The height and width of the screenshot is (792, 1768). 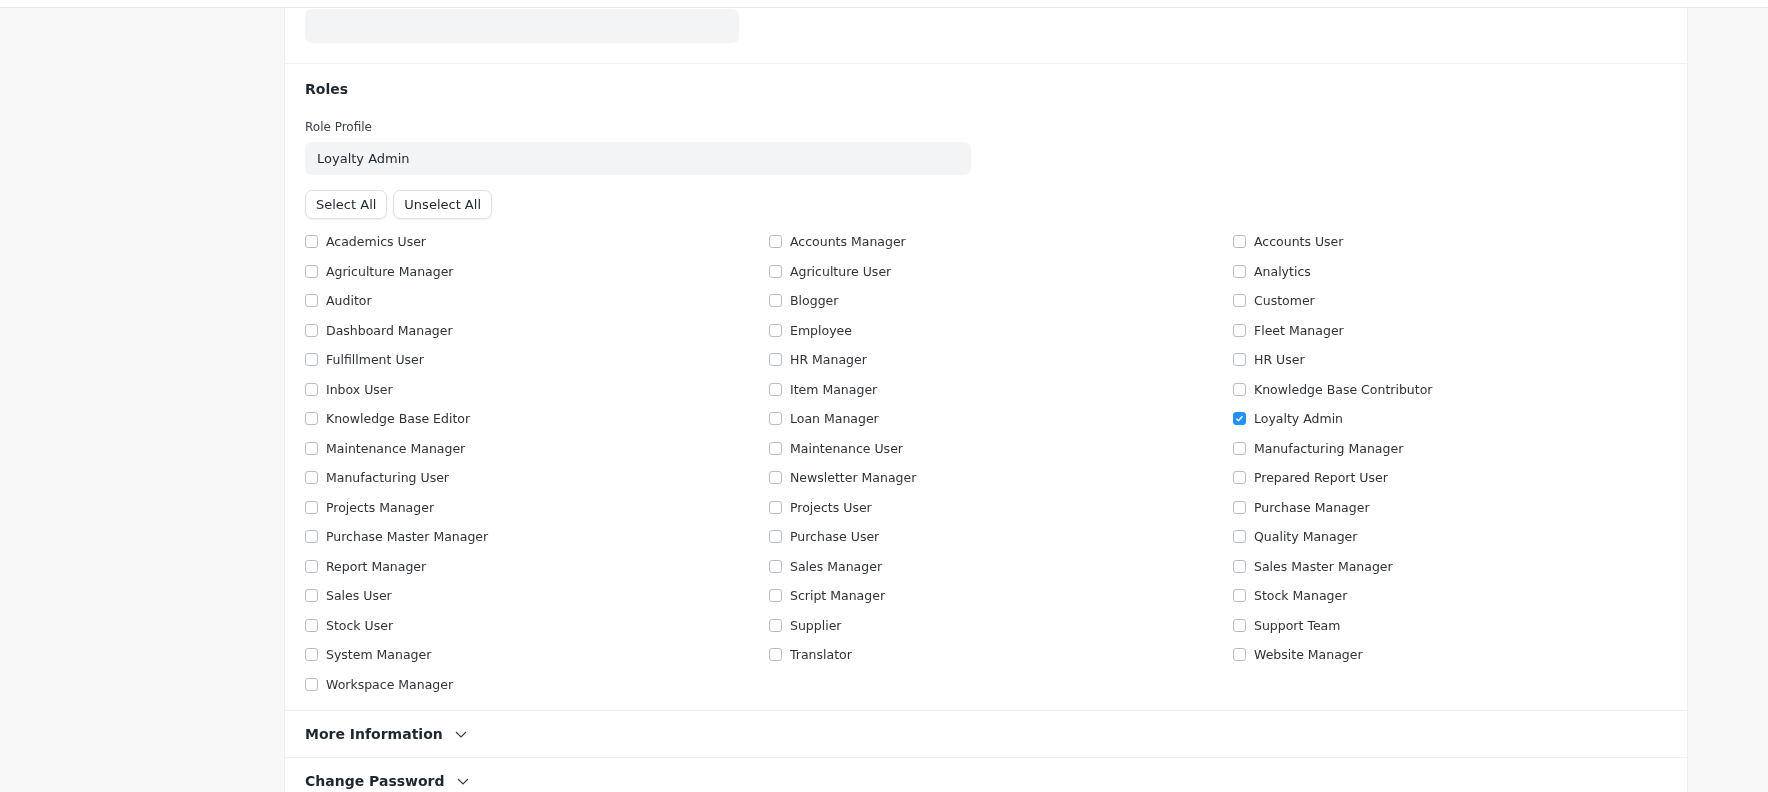 What do you see at coordinates (359, 596) in the screenshot?
I see `role-label: Sales User` at bounding box center [359, 596].